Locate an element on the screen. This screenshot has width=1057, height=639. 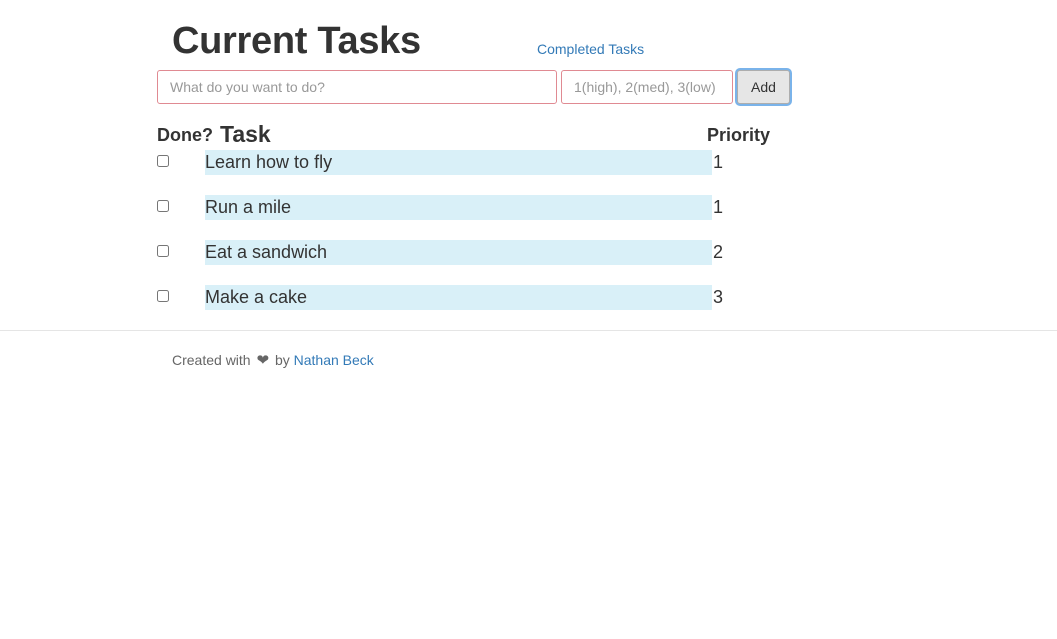
add-button: Add is located at coordinates (763, 87).